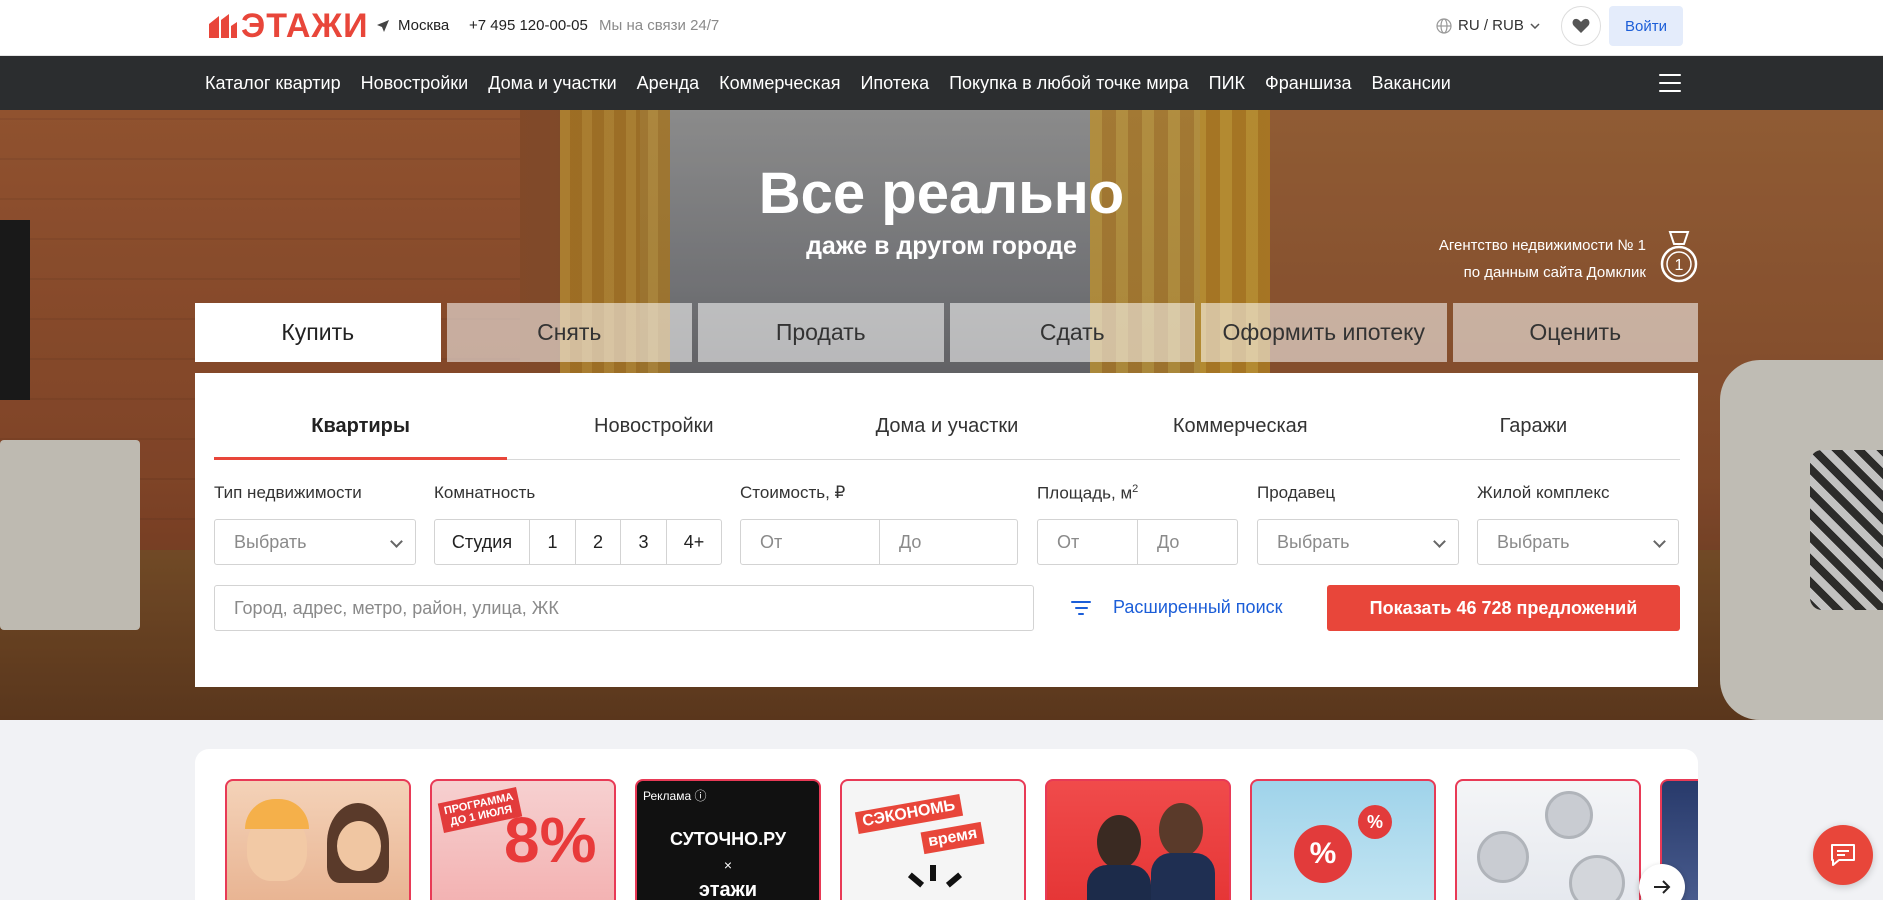 The image size is (1883, 900). I want to click on tab-evaluate: Оценить, so click(1575, 332).